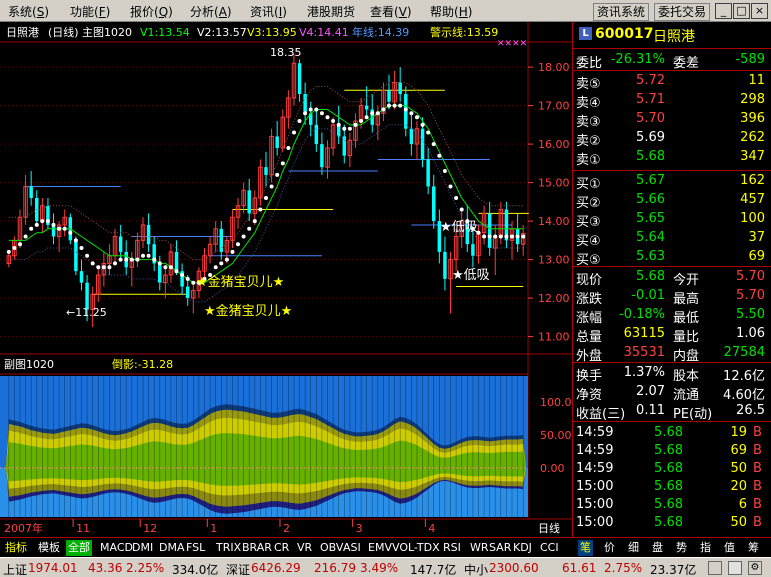 This screenshot has height=577, width=771. What do you see at coordinates (589, 376) in the screenshot?
I see `stat-label: 换手` at bounding box center [589, 376].